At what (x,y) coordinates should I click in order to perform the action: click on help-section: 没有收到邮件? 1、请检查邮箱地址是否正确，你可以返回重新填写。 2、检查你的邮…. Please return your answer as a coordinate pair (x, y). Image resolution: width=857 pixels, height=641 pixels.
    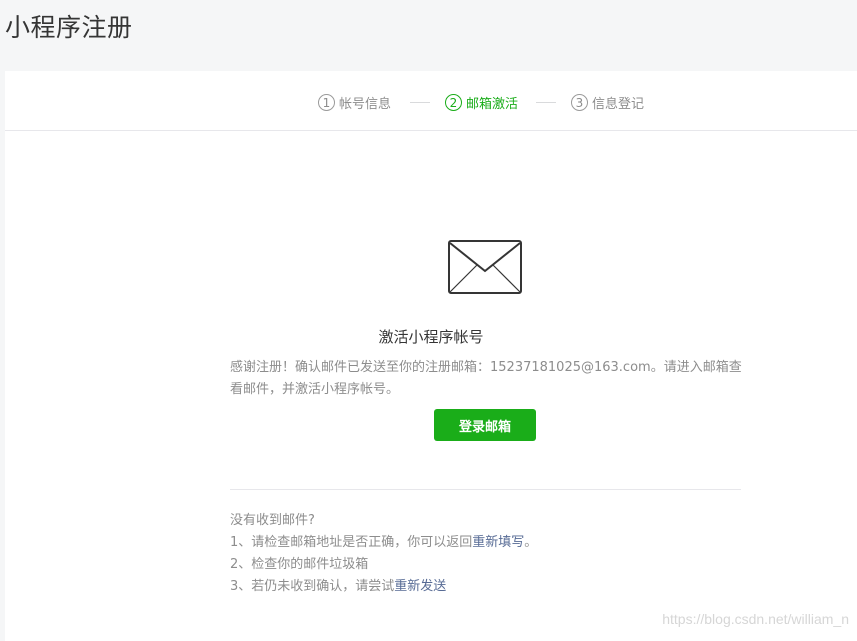
    Looking at the image, I should click on (383, 554).